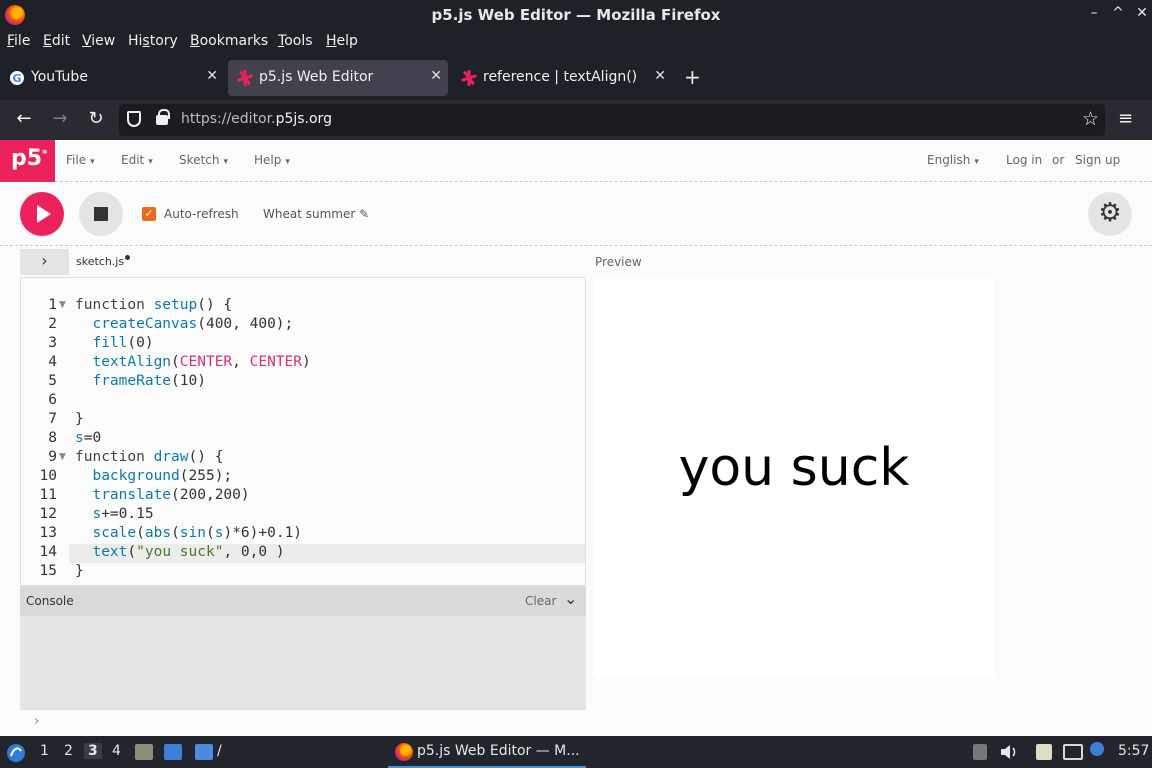  What do you see at coordinates (101, 214) in the screenshot?
I see `stop-button` at bounding box center [101, 214].